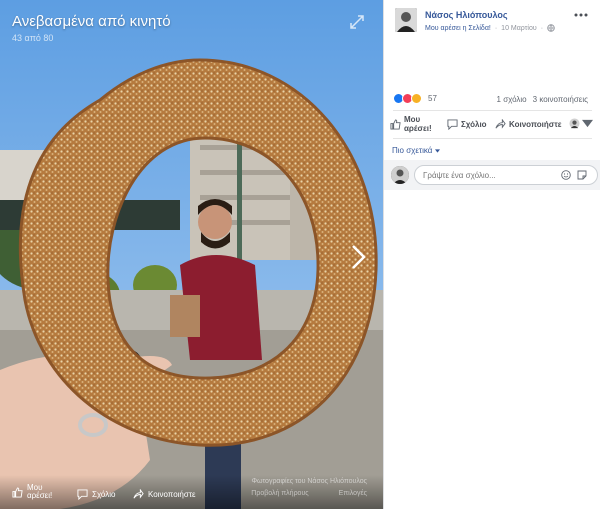 This screenshot has height=509, width=600. Describe the element at coordinates (357, 22) in the screenshot. I see `expand-icon` at that location.